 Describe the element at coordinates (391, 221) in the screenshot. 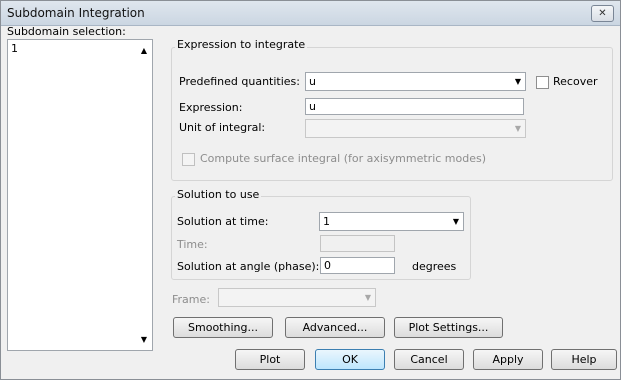

I see `solution-at-time-select: 1 ▼` at that location.